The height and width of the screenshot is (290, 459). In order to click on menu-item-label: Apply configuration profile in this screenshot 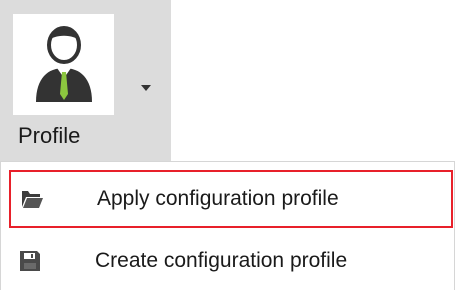, I will do `click(218, 198)`.